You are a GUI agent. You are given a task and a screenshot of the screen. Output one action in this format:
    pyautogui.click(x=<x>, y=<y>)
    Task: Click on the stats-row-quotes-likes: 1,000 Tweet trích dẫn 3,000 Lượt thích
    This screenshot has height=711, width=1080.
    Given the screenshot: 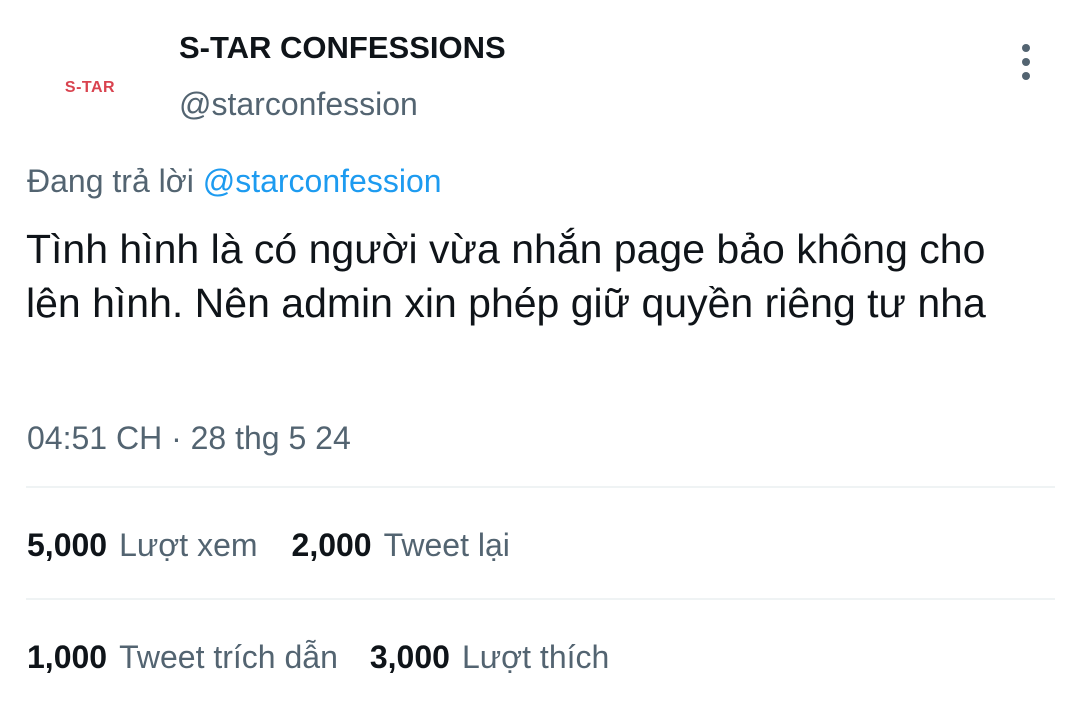 What is the action you would take?
    pyautogui.click(x=318, y=657)
    